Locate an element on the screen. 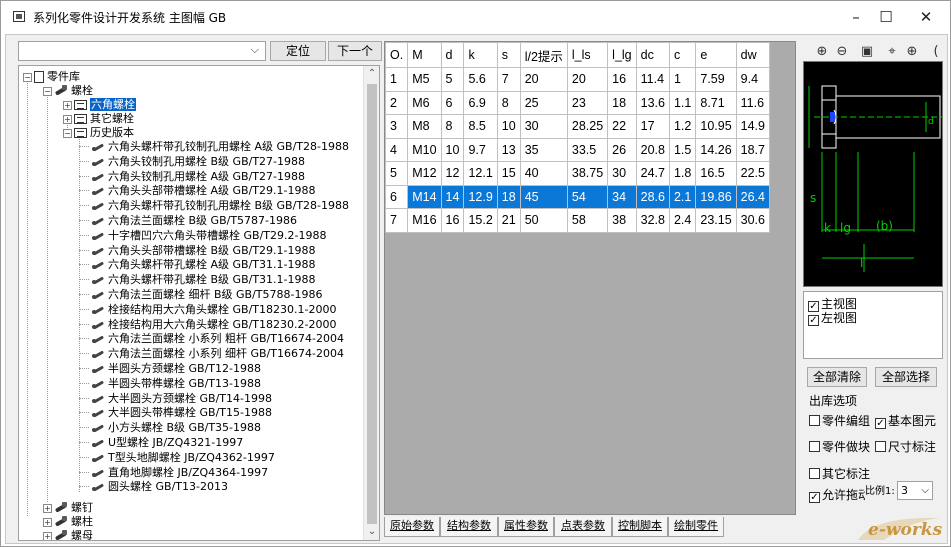 Image resolution: width=951 pixels, height=547 pixels. collapse-icon: − is located at coordinates (47, 91).